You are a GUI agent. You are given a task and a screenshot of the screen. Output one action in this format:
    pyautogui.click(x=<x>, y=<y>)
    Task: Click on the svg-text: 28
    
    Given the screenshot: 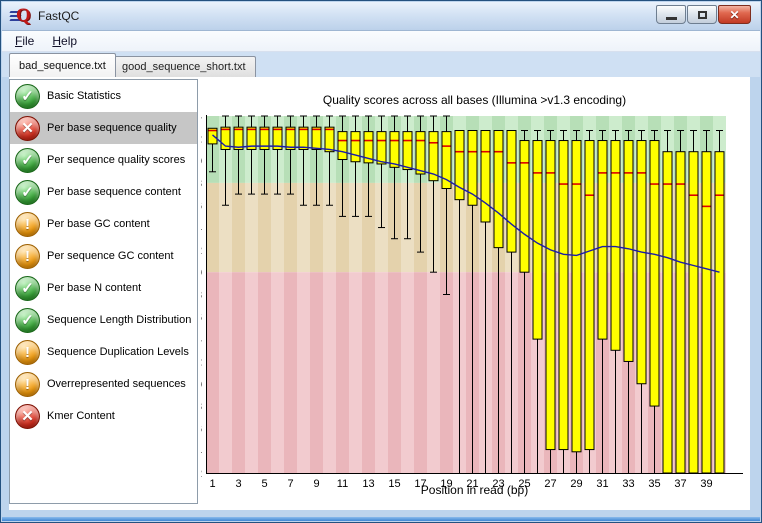 What is the action you would take?
    pyautogui.click(x=201, y=184)
    